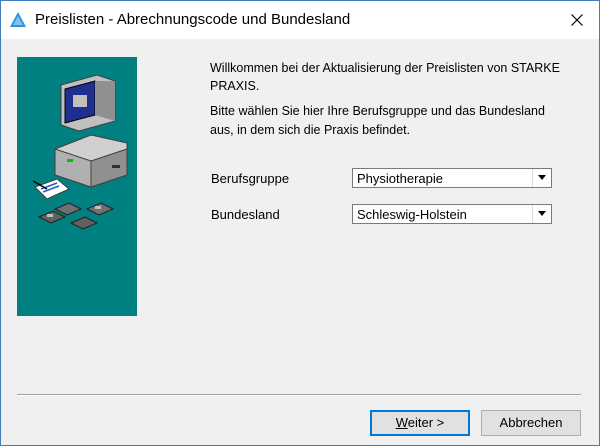 The width and height of the screenshot is (600, 446). Describe the element at coordinates (531, 423) in the screenshot. I see `cancel-button: Abbrechen` at that location.